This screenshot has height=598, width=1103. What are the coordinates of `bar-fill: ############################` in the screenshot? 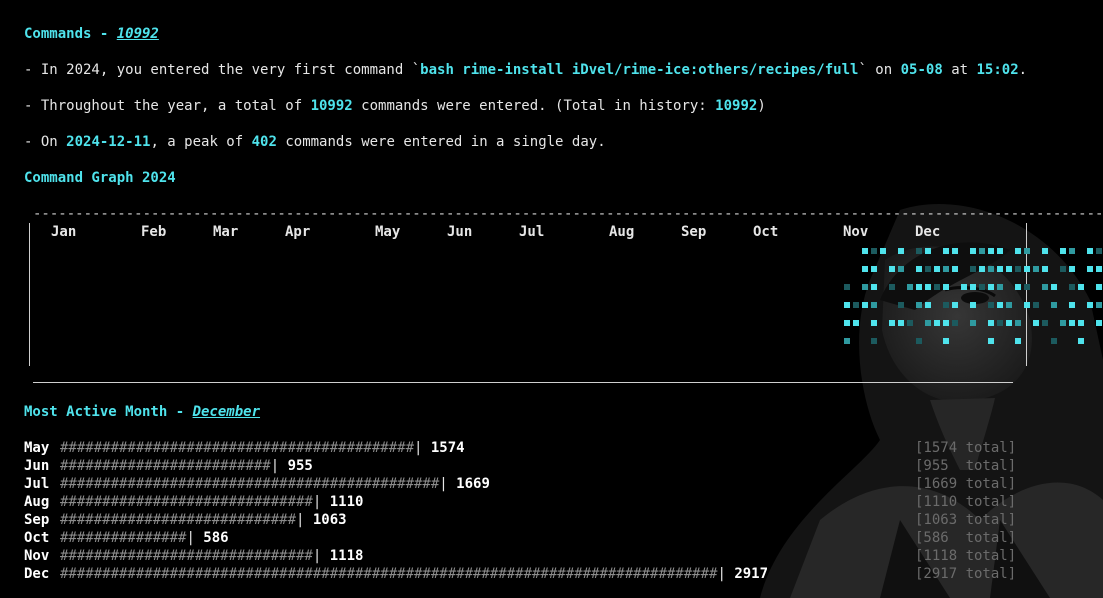 It's located at (178, 520).